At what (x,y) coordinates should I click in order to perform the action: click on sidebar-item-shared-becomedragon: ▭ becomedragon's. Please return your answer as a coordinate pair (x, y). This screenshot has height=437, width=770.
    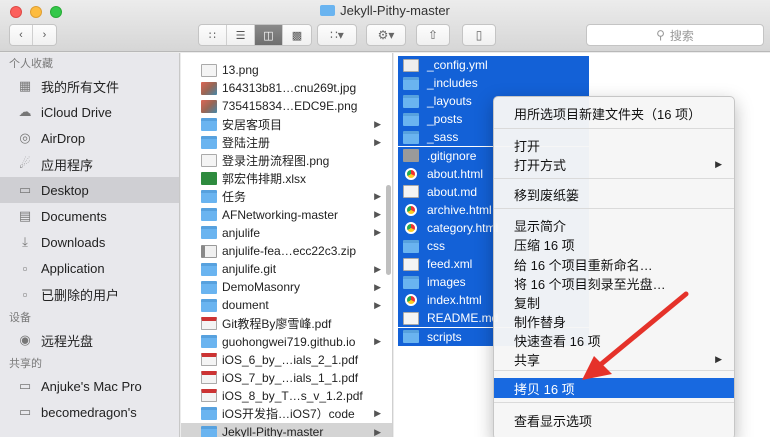
    Looking at the image, I should click on (89, 412).